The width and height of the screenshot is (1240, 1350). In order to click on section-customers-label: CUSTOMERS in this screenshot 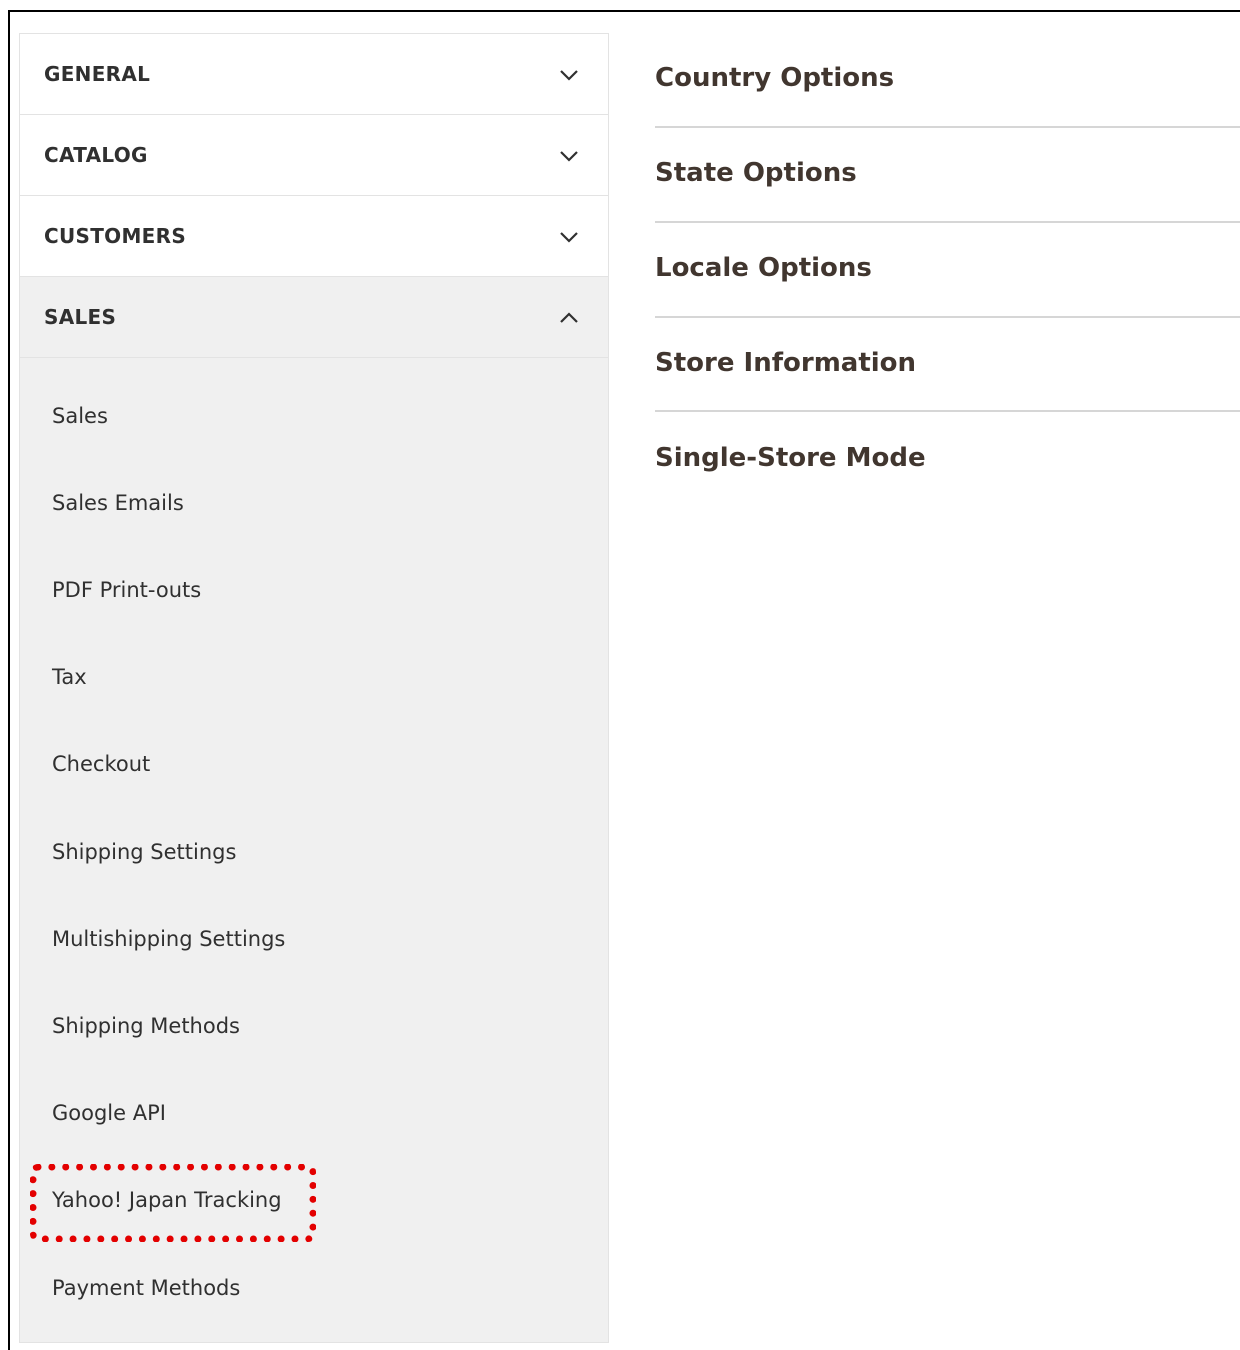, I will do `click(115, 236)`.